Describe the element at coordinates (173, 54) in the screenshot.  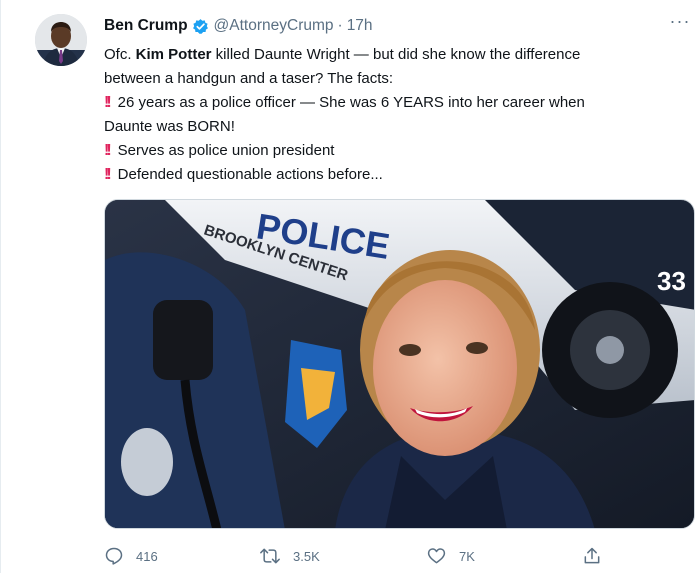
I see `mention-bold: Kim Potter` at that location.